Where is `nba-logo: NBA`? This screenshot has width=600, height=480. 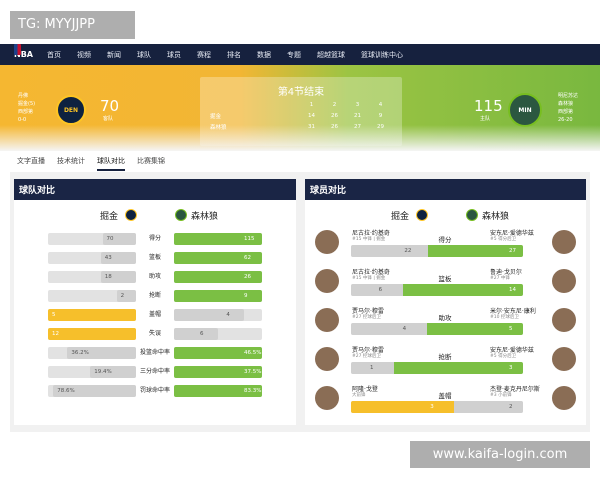
nba-logo: NBA is located at coordinates (23, 51).